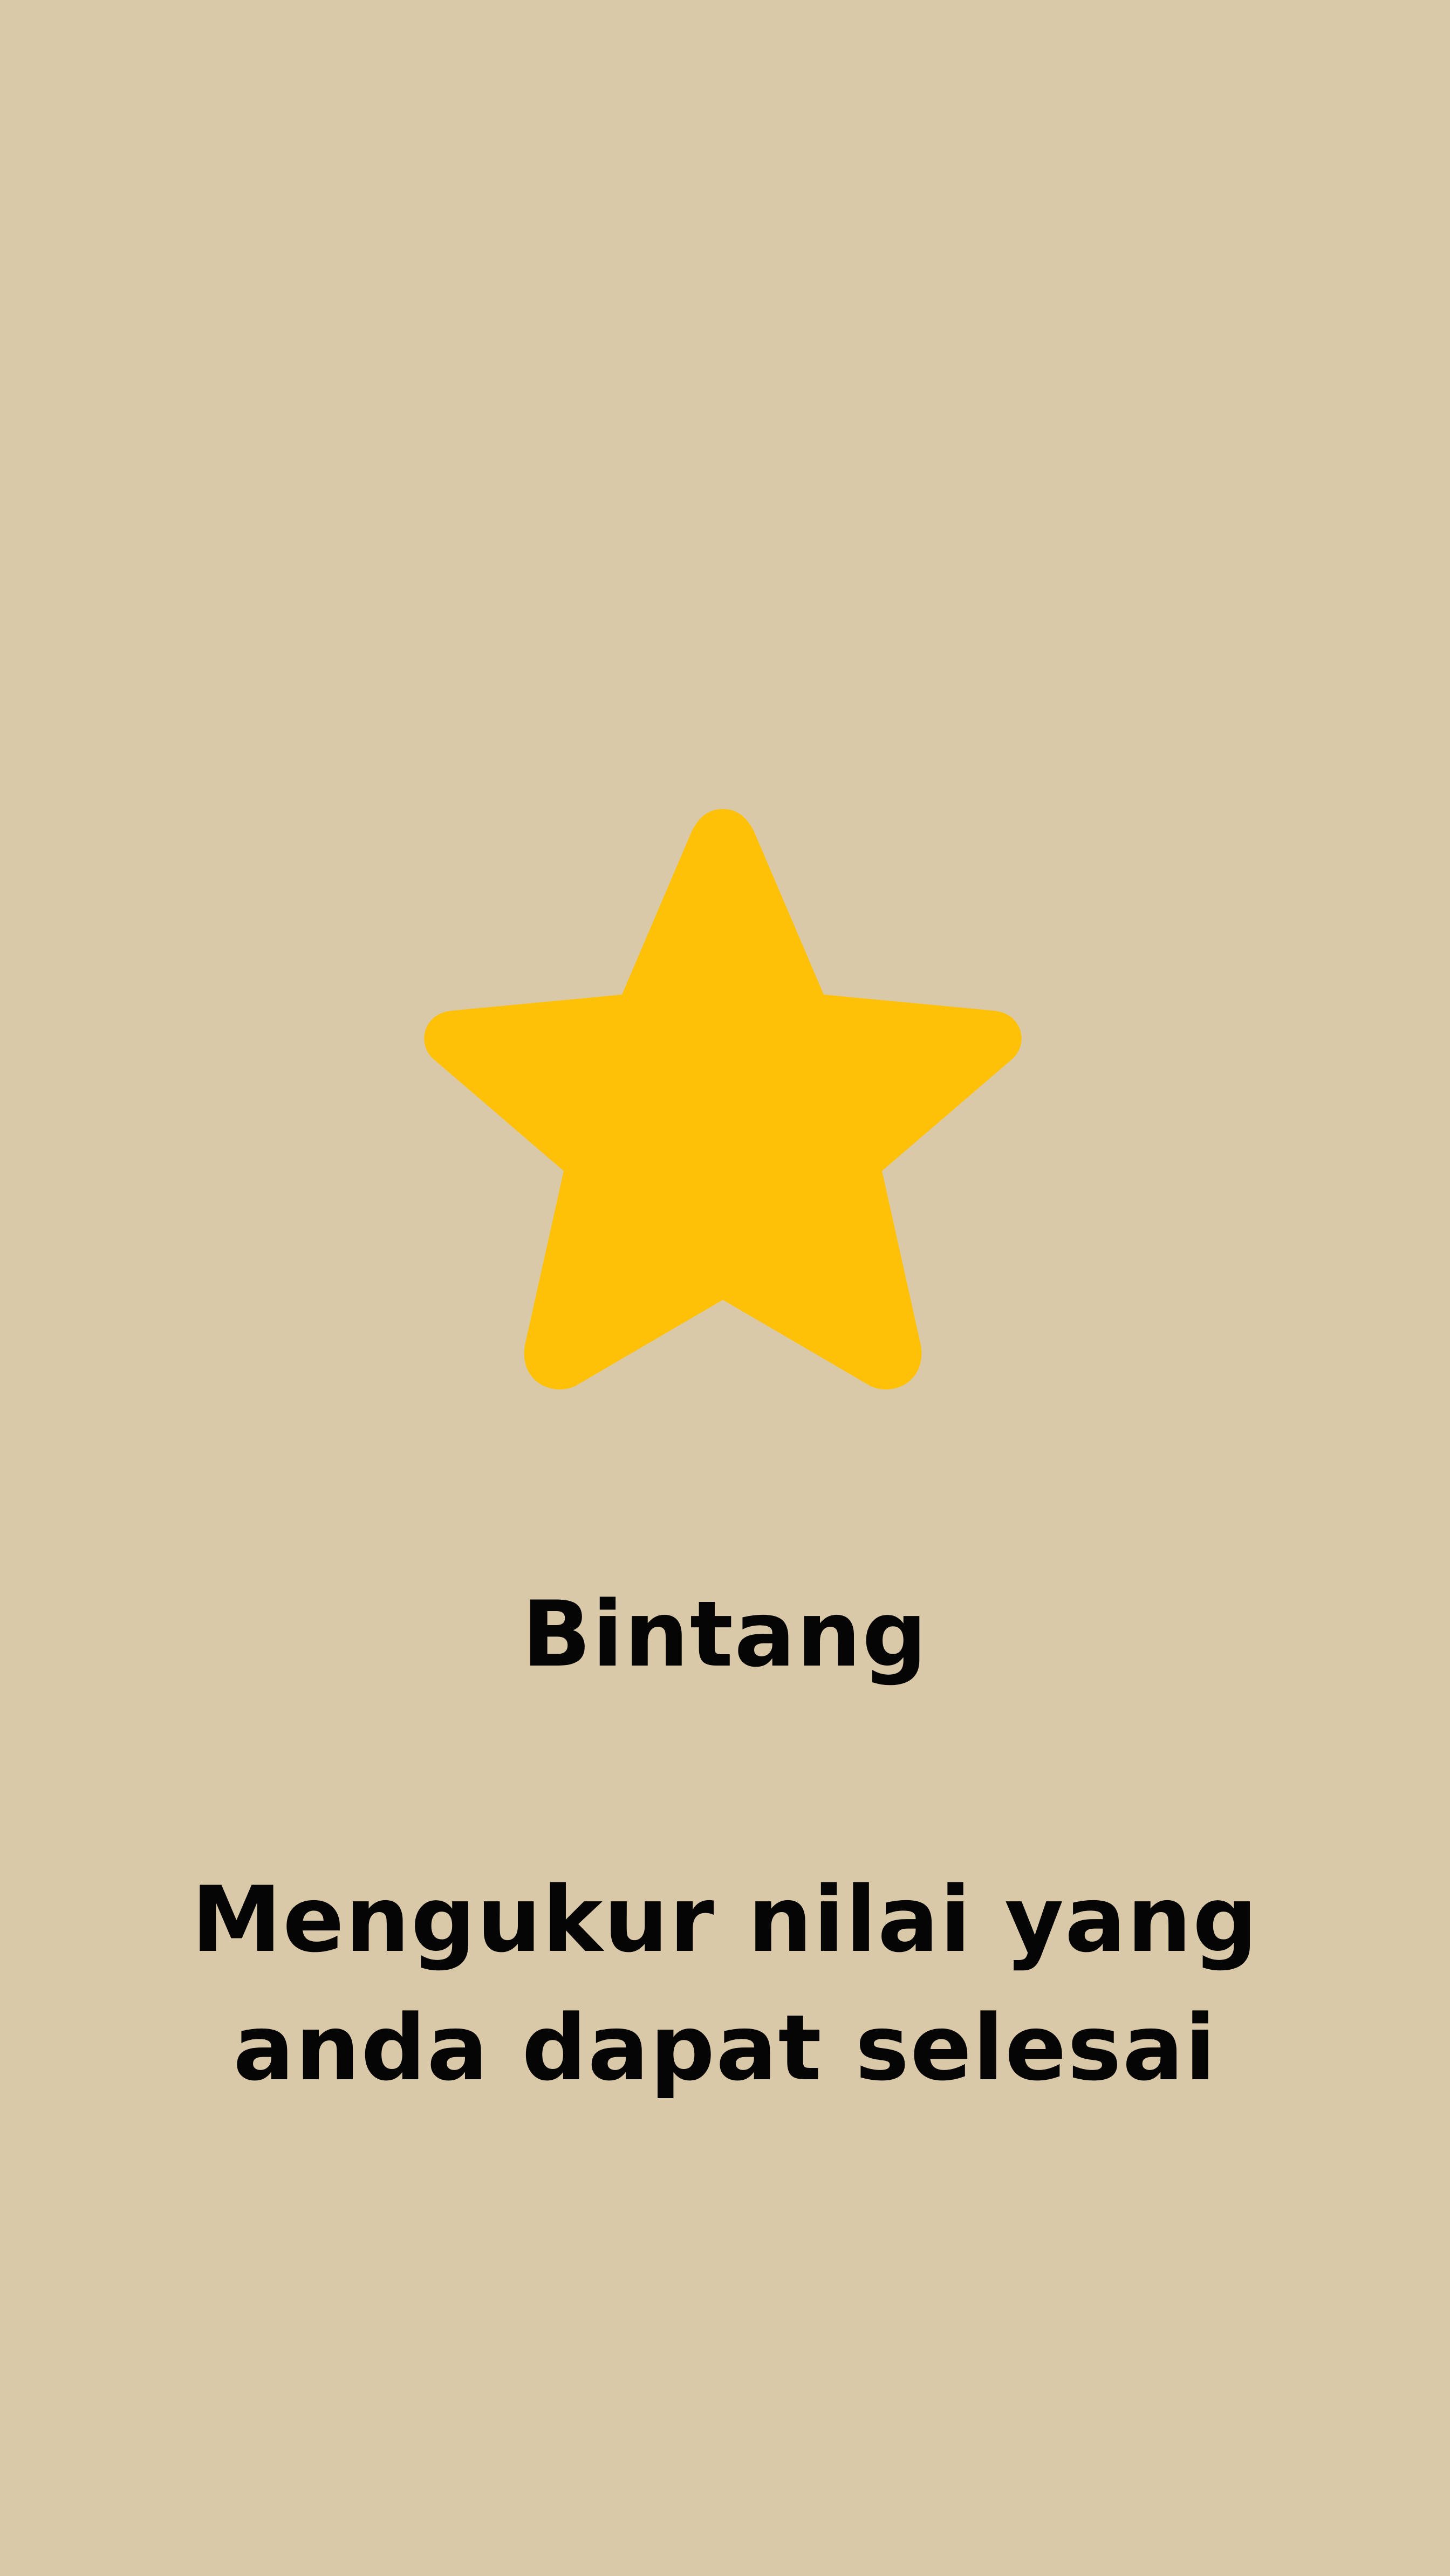 The image size is (1450, 2576). I want to click on star-icon, so click(723, 1099).